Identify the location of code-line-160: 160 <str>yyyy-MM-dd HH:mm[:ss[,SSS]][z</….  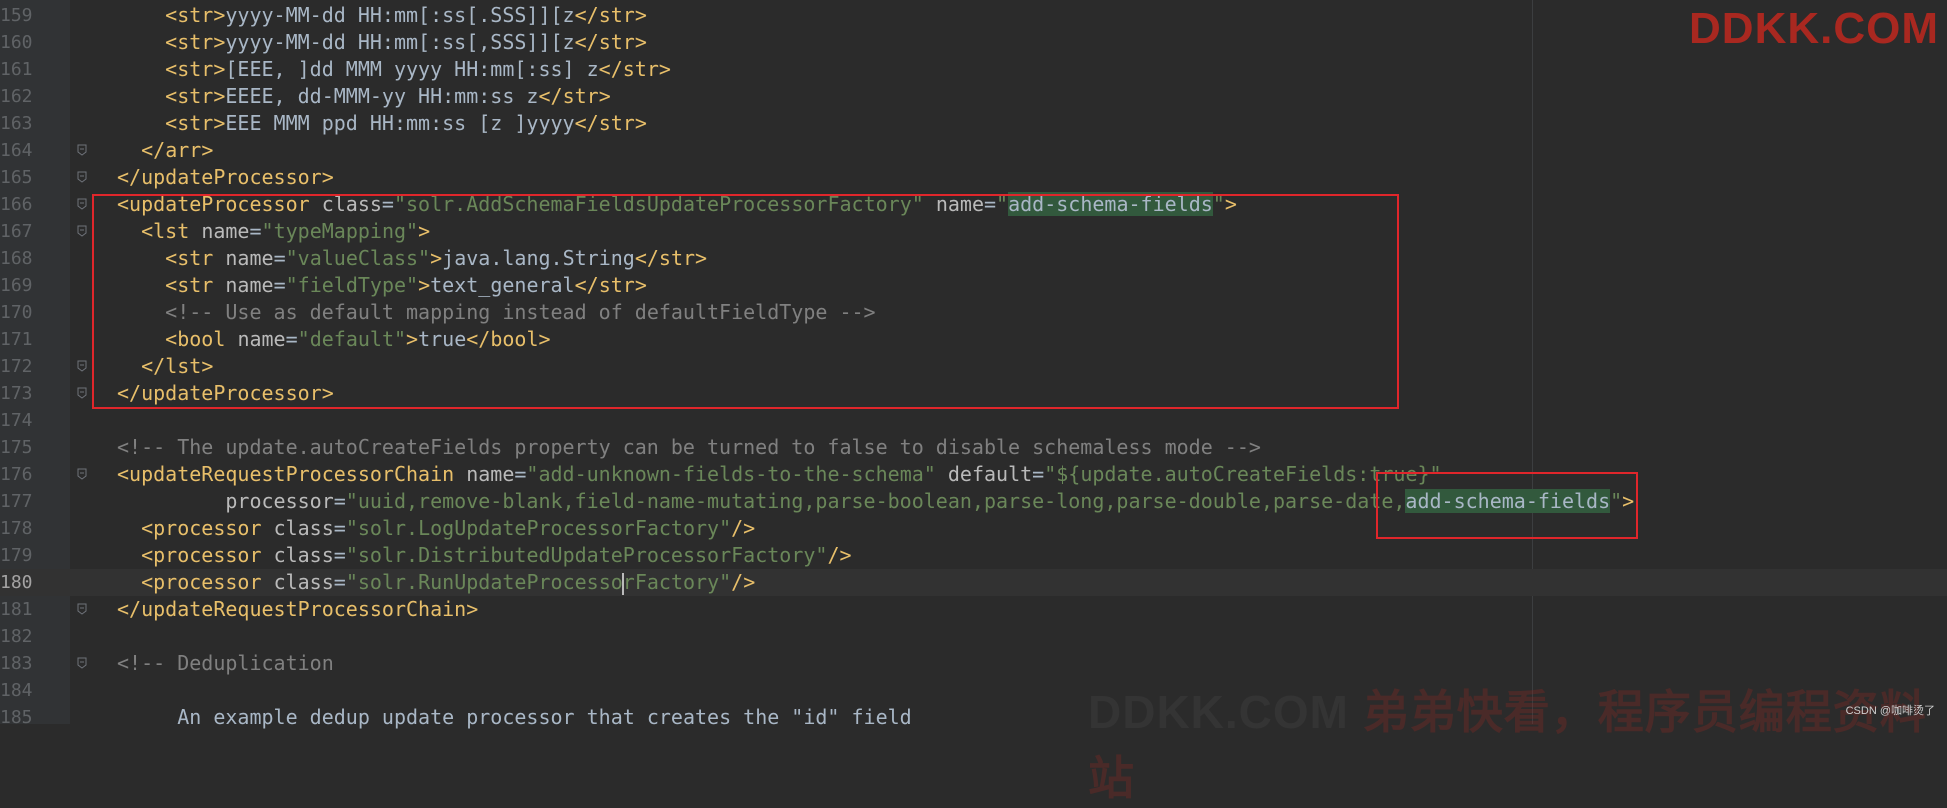
(973, 42).